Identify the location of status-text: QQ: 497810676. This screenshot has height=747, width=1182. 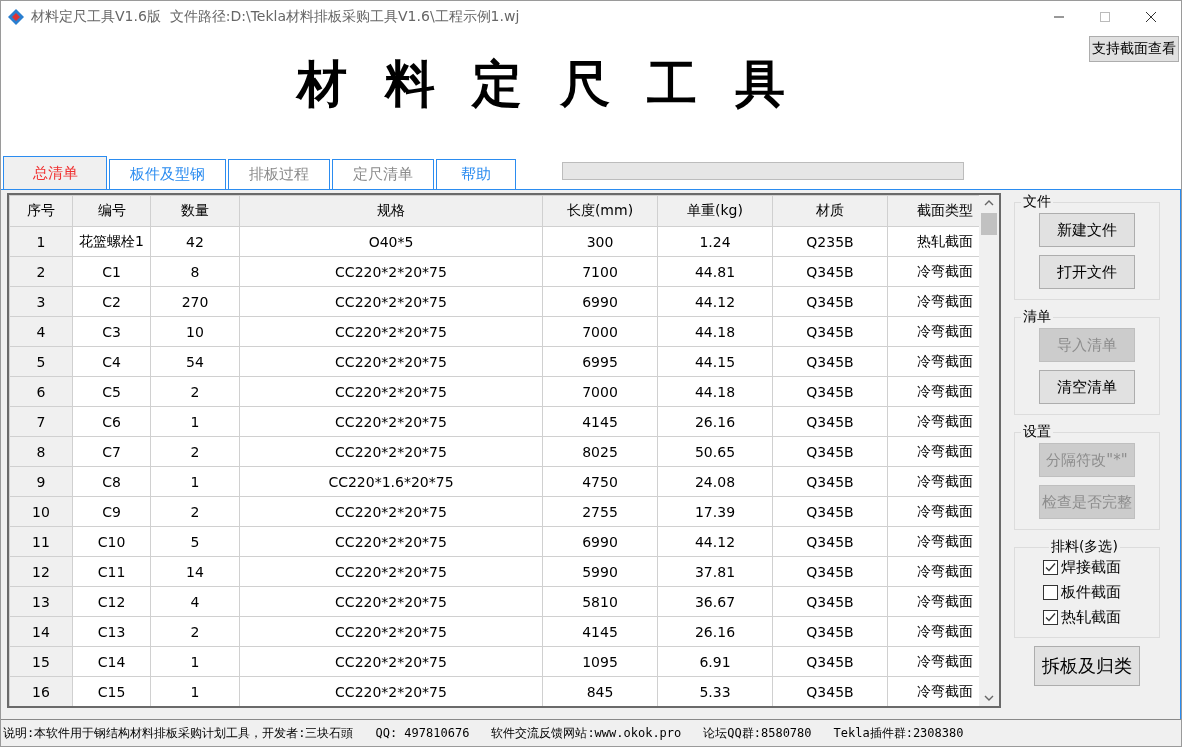
(422, 733).